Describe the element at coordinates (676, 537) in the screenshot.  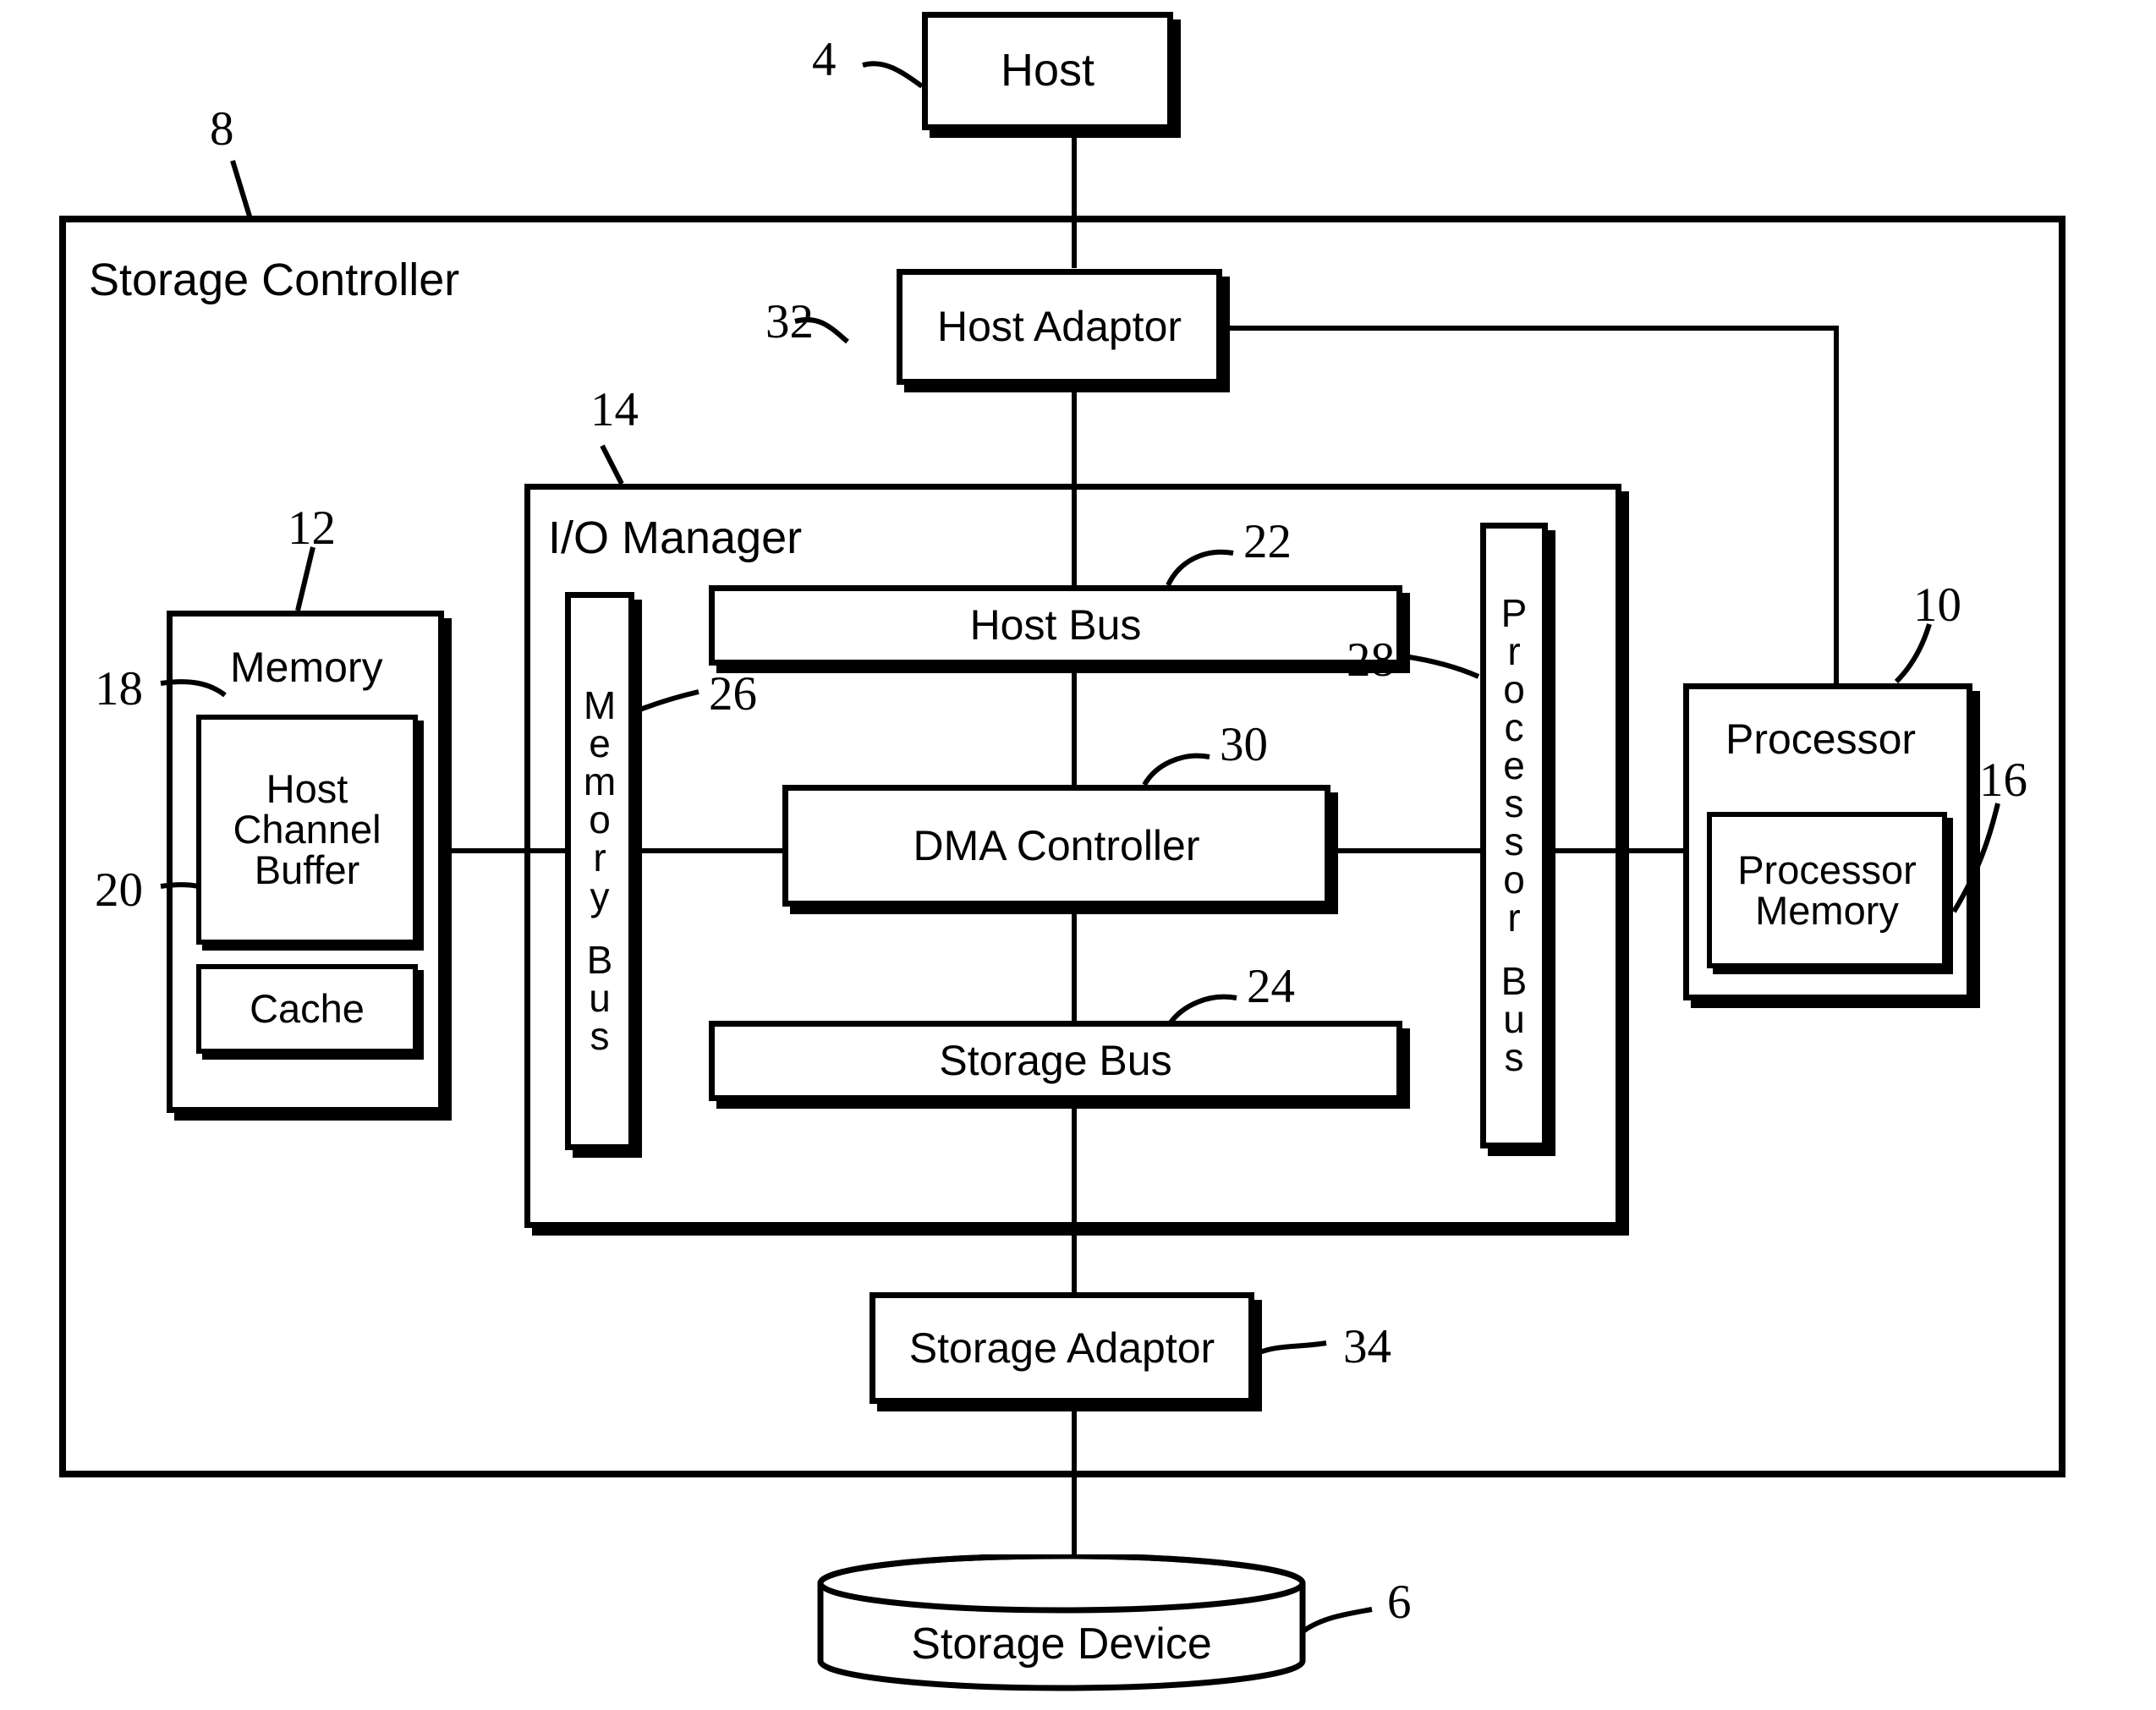
I see `io-manager-label: I/O Manager` at that location.